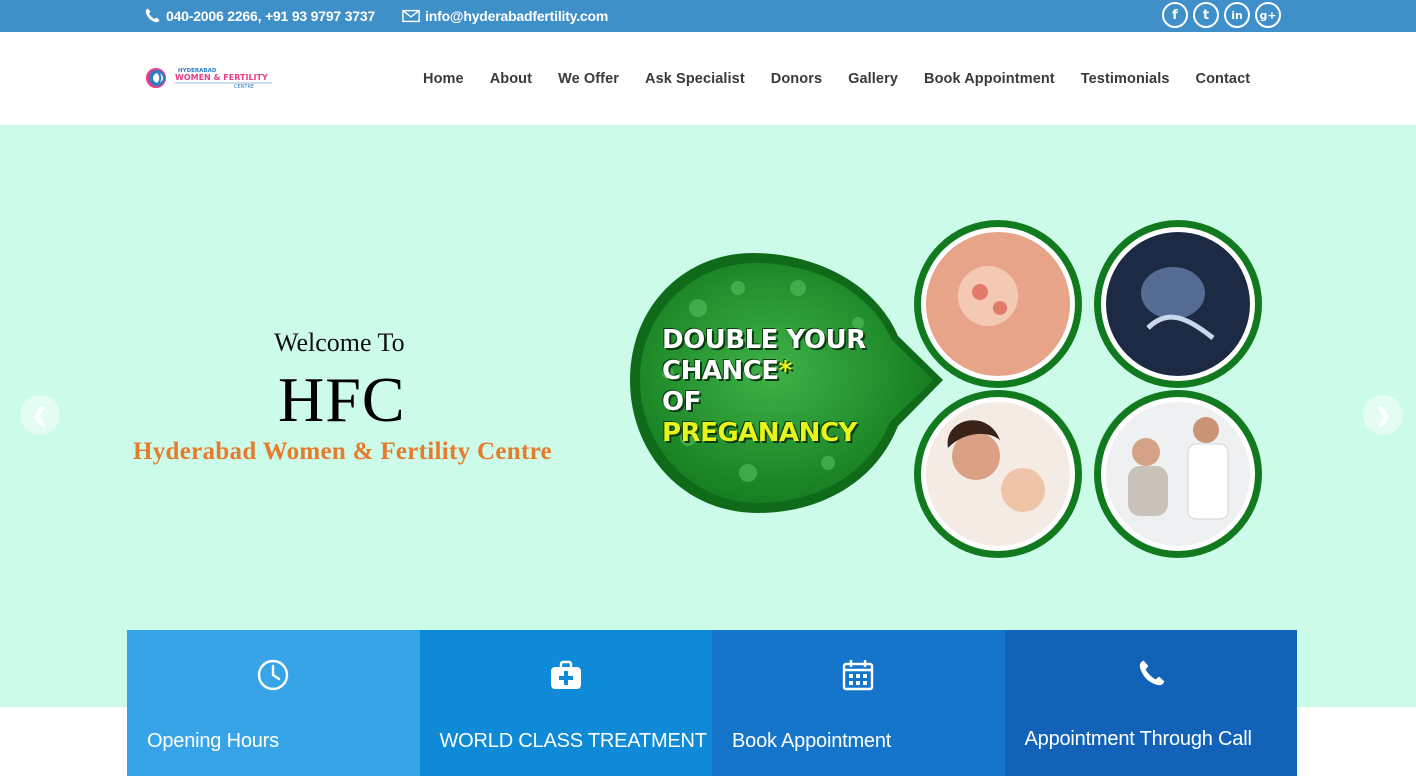 This screenshot has width=1416, height=776. What do you see at coordinates (270, 16) in the screenshot?
I see `phone-numbers: 040-2006 2266, +91 93 9797 3737` at bounding box center [270, 16].